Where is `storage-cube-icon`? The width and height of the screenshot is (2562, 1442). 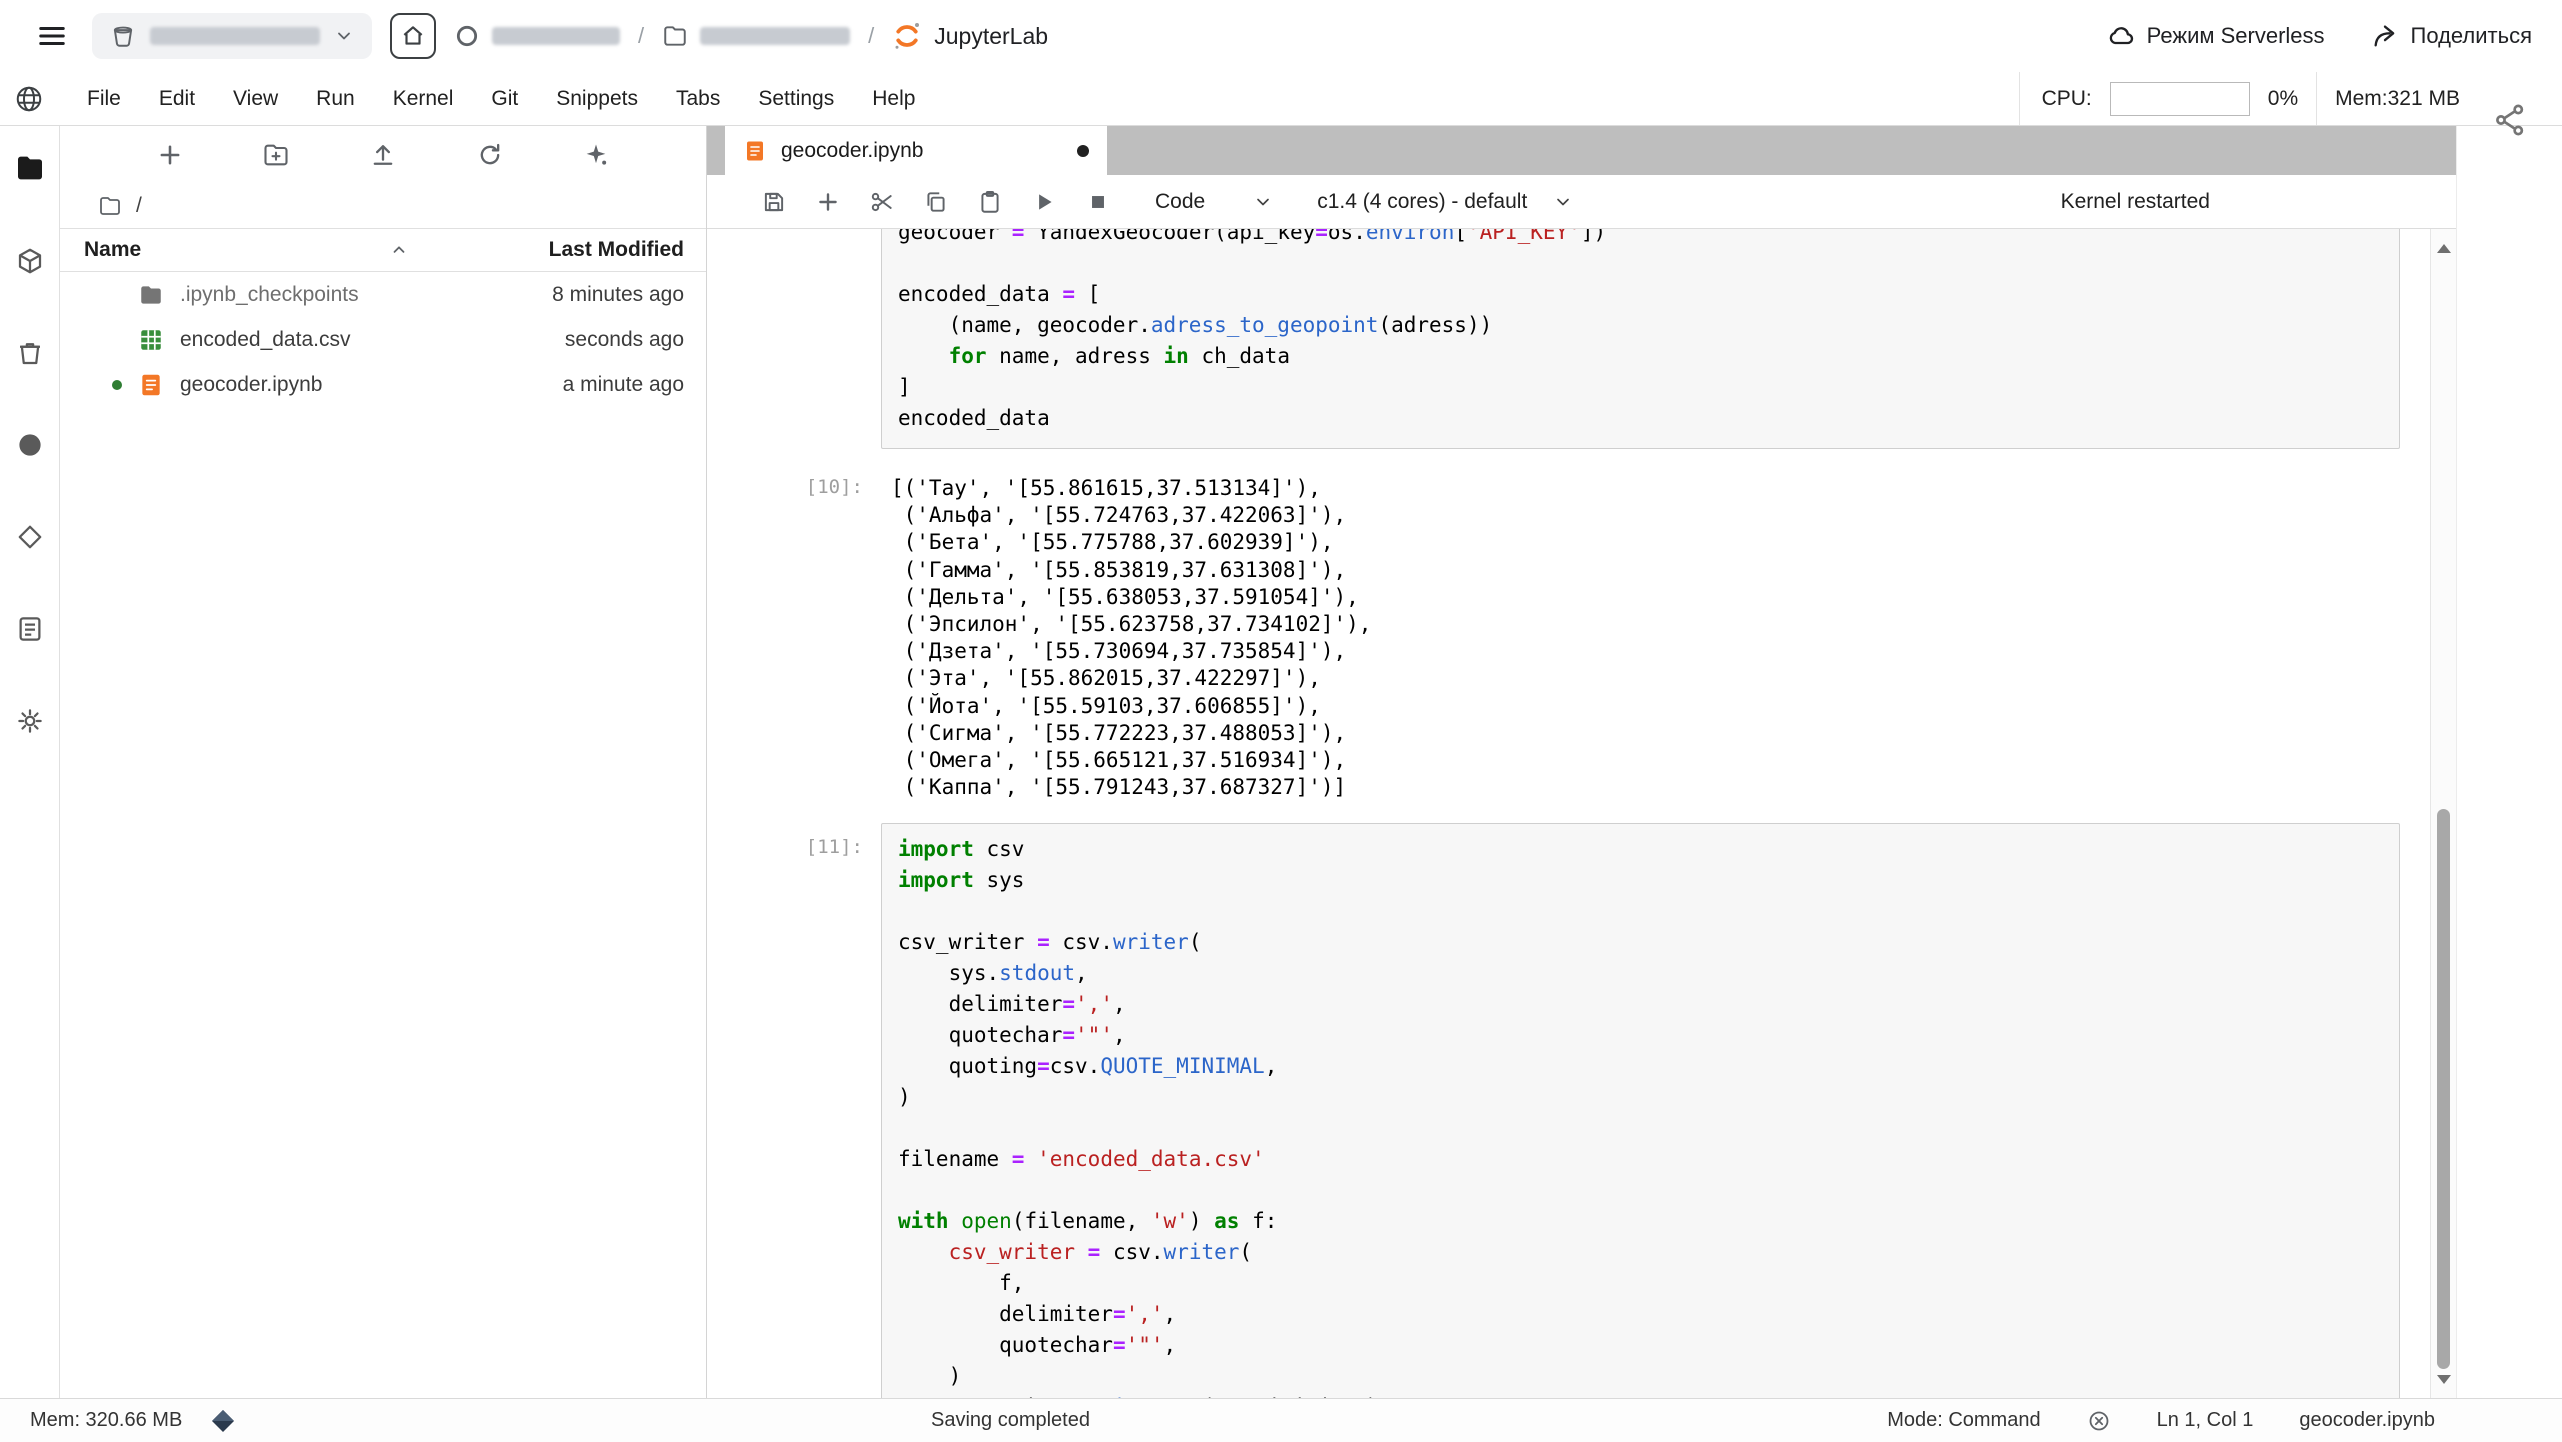
storage-cube-icon is located at coordinates (30, 261).